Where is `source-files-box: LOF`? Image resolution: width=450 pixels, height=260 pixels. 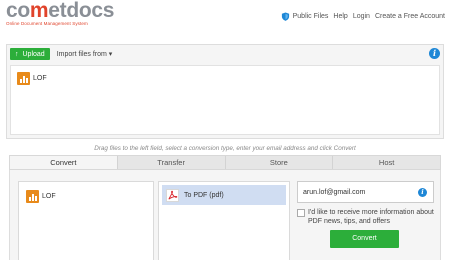 source-files-box: LOF is located at coordinates (86, 220).